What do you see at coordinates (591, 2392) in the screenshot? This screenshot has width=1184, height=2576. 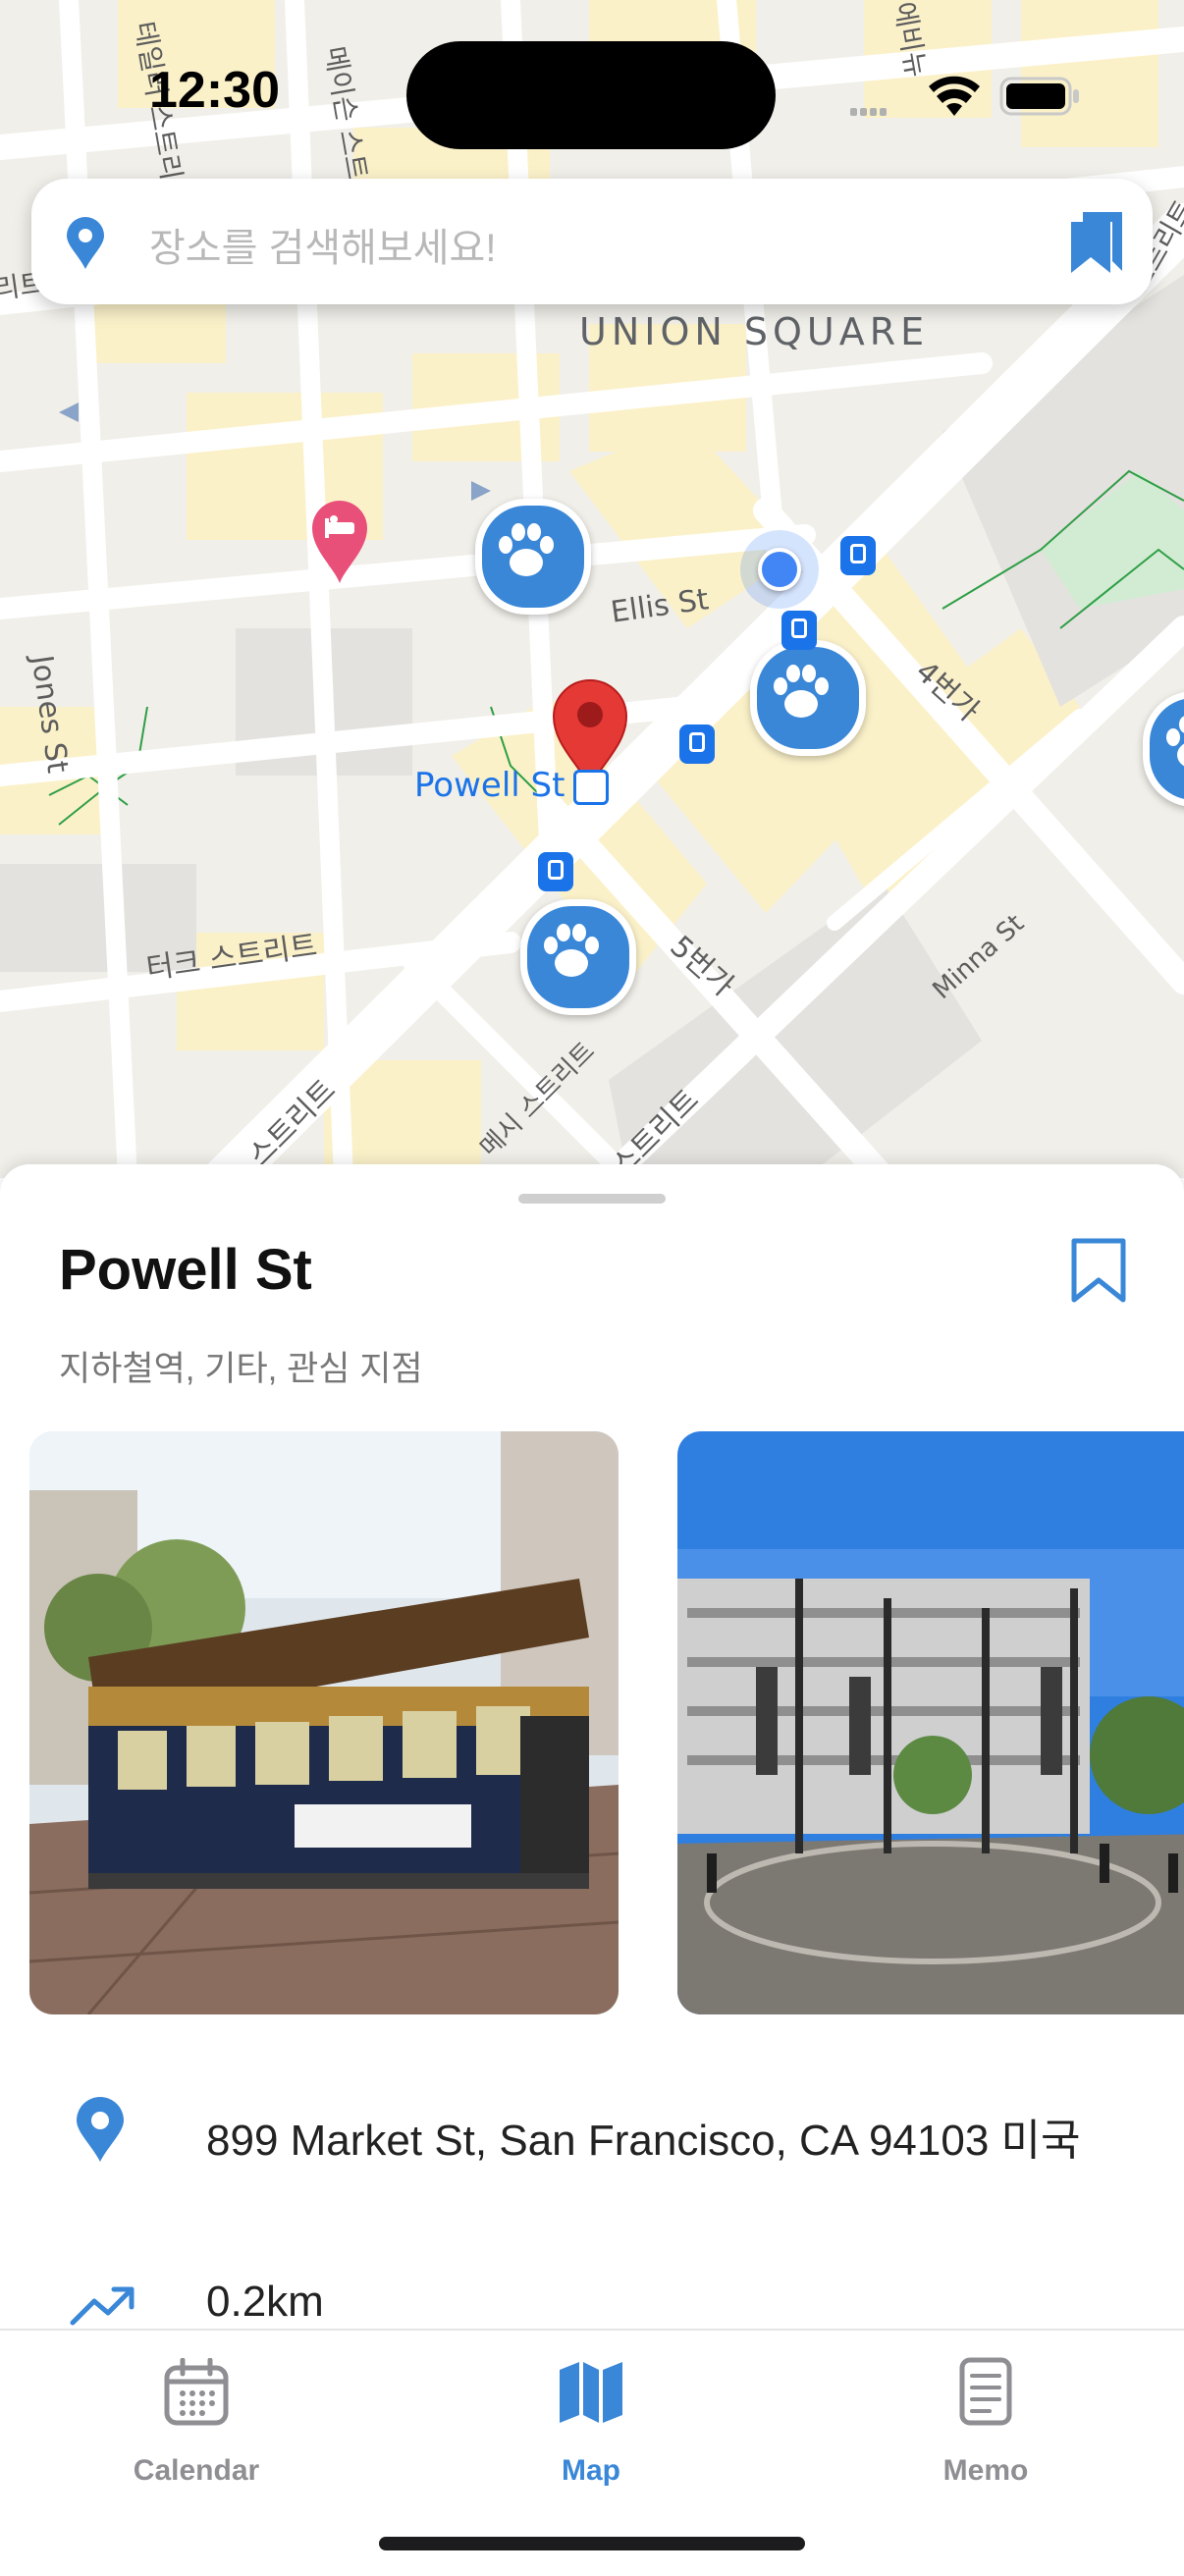 I see `map-icon` at bounding box center [591, 2392].